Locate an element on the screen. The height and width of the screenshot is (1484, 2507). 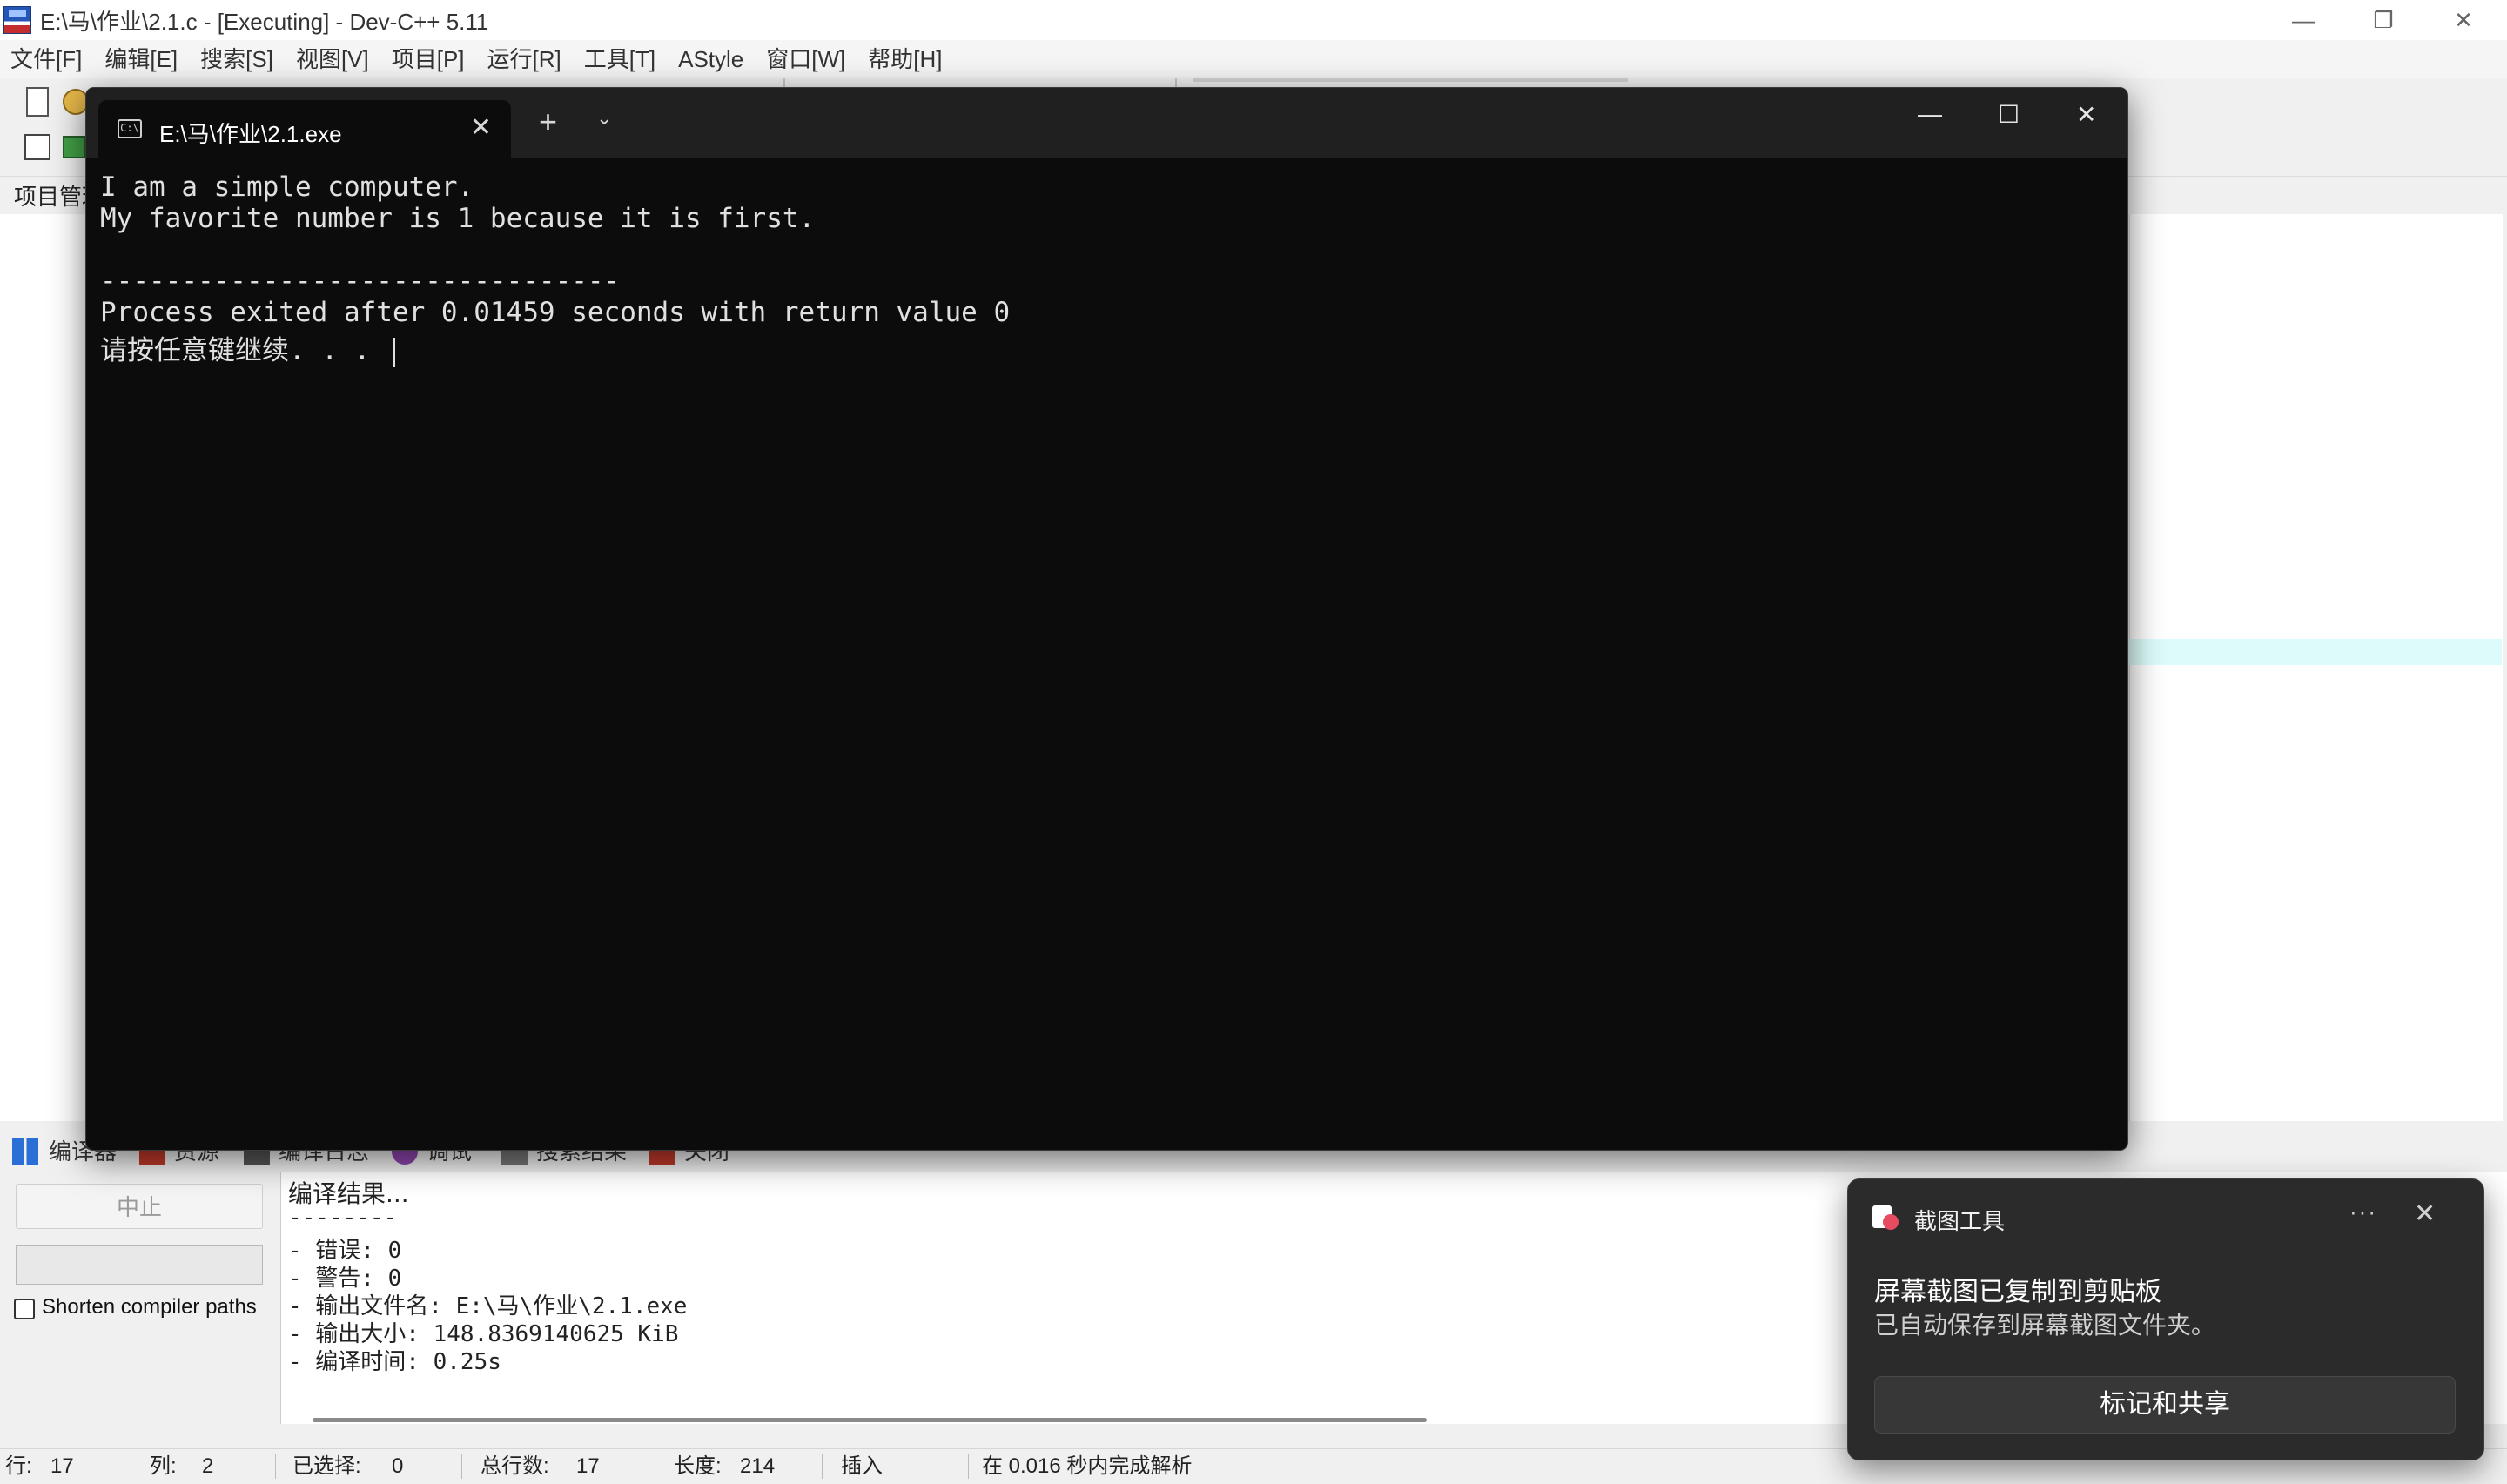
status-col-value: 2 is located at coordinates (208, 1466).